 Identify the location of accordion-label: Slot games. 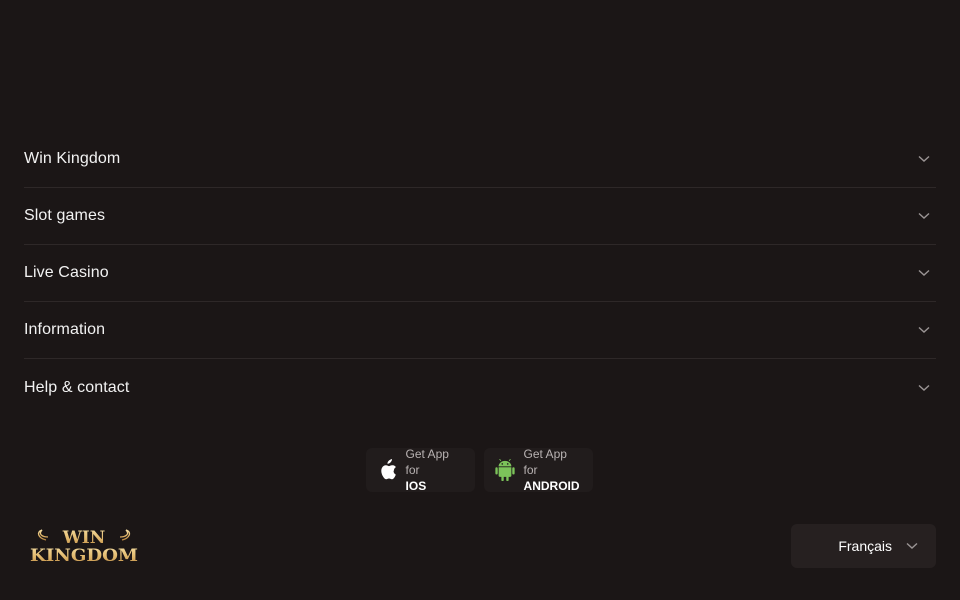
(65, 215).